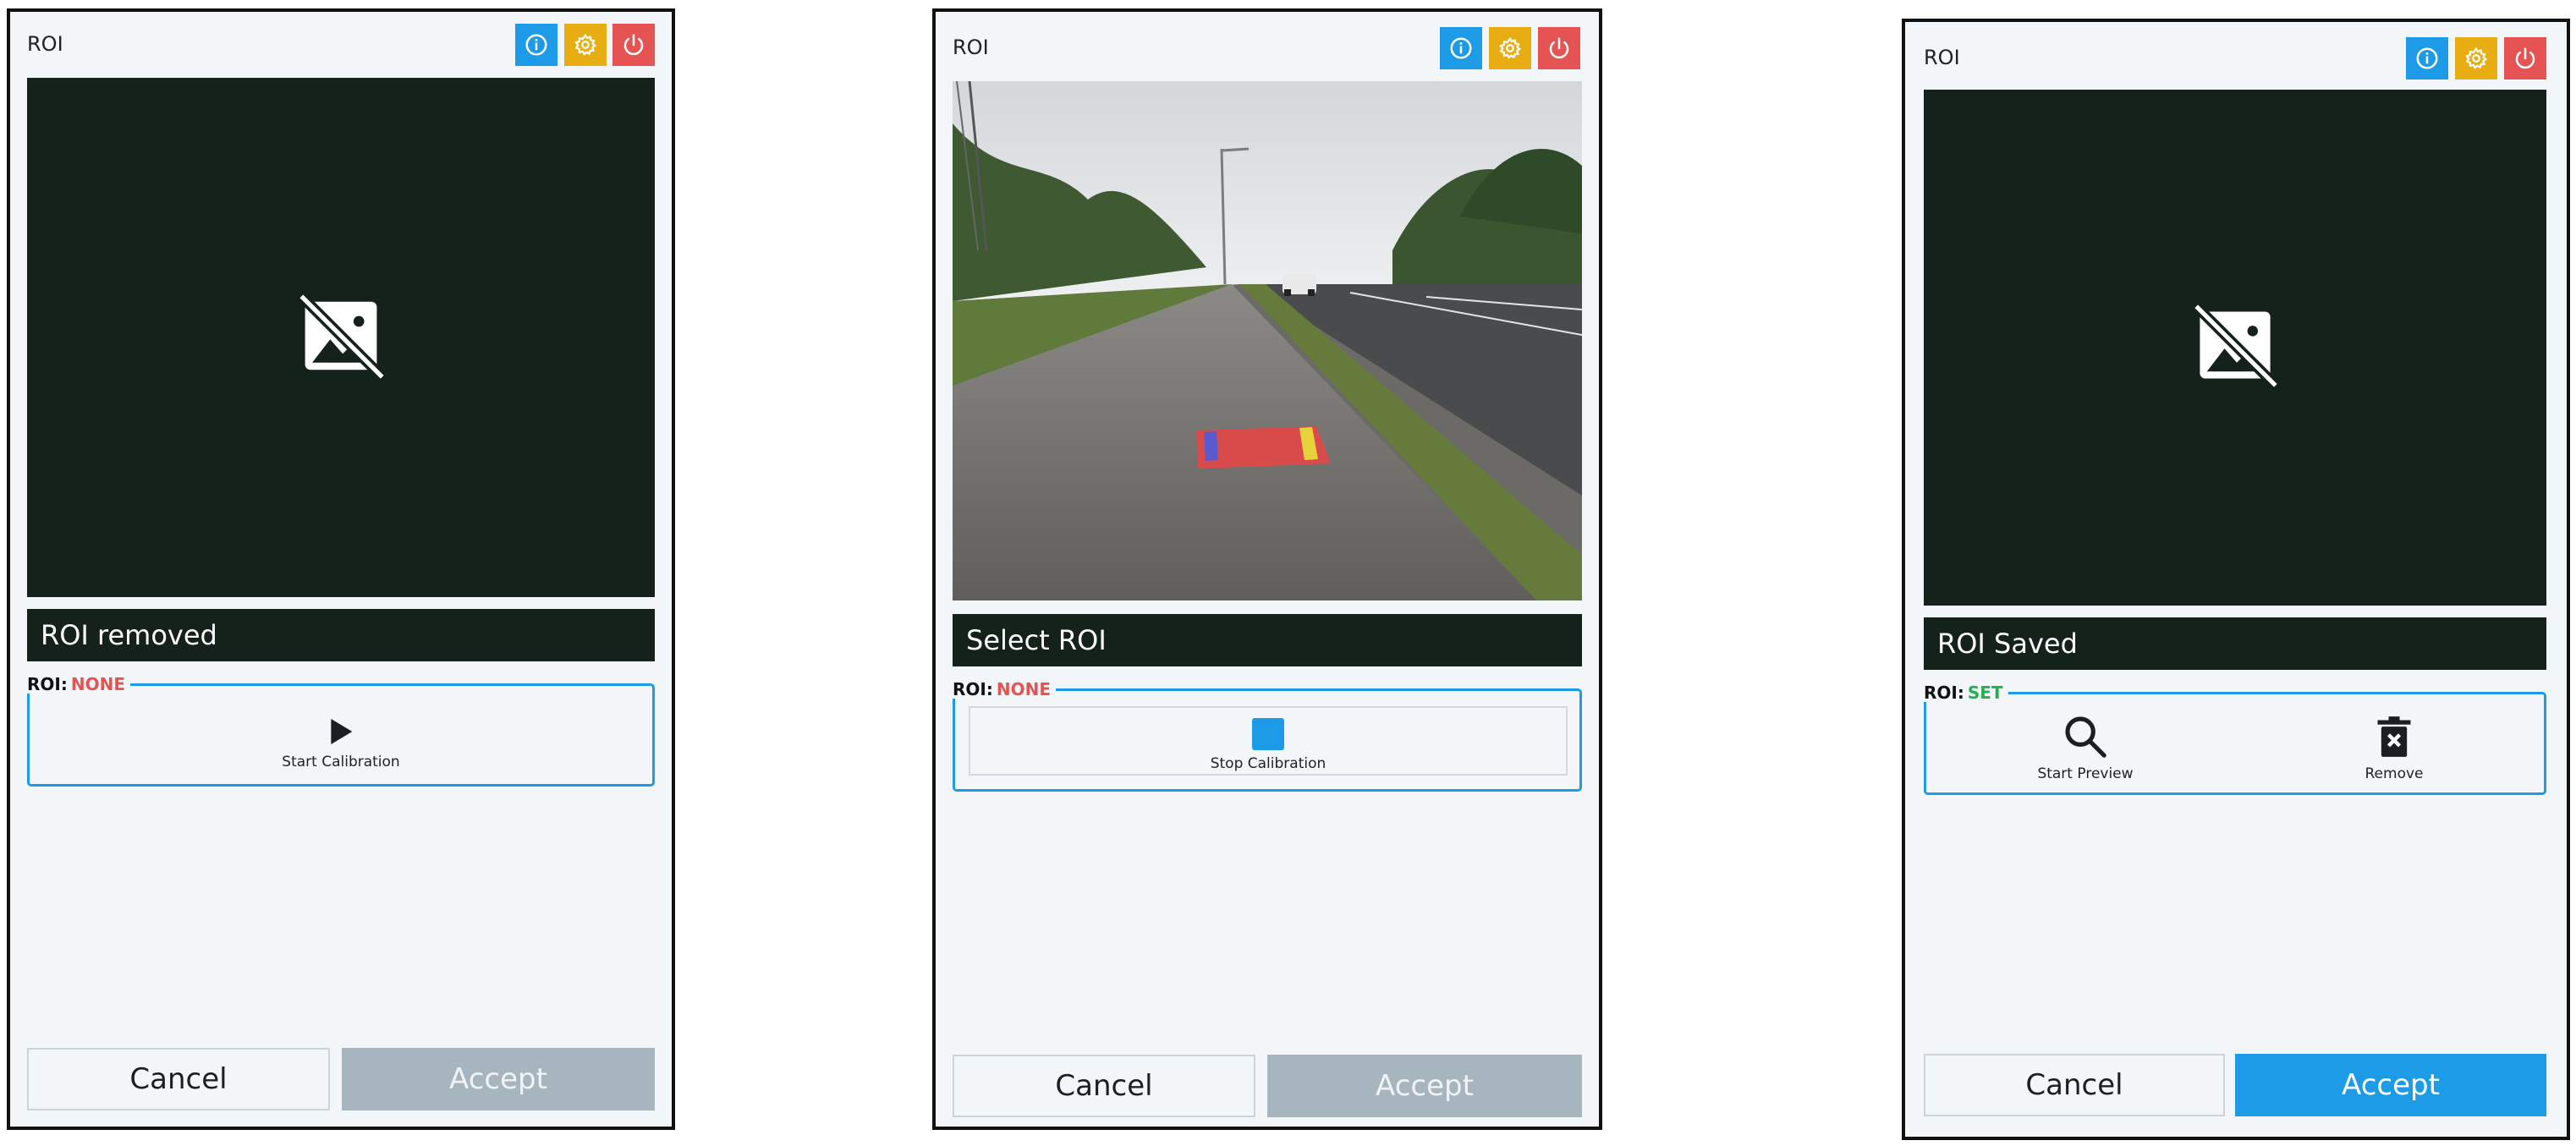 This screenshot has width=2576, height=1146. I want to click on remove-button: Remove, so click(2394, 746).